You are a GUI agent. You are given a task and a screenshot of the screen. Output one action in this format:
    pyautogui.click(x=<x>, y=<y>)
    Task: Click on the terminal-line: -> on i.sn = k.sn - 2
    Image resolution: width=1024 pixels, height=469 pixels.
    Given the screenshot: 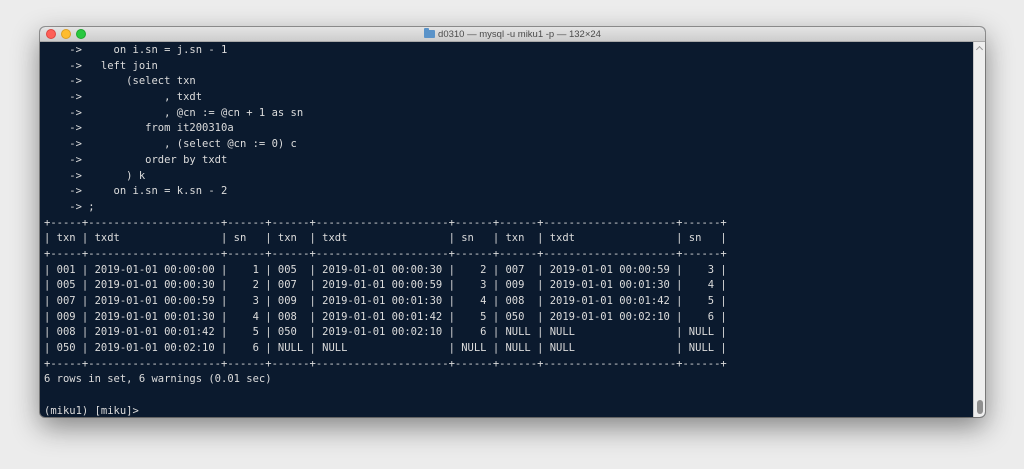 What is the action you would take?
    pyautogui.click(x=136, y=191)
    